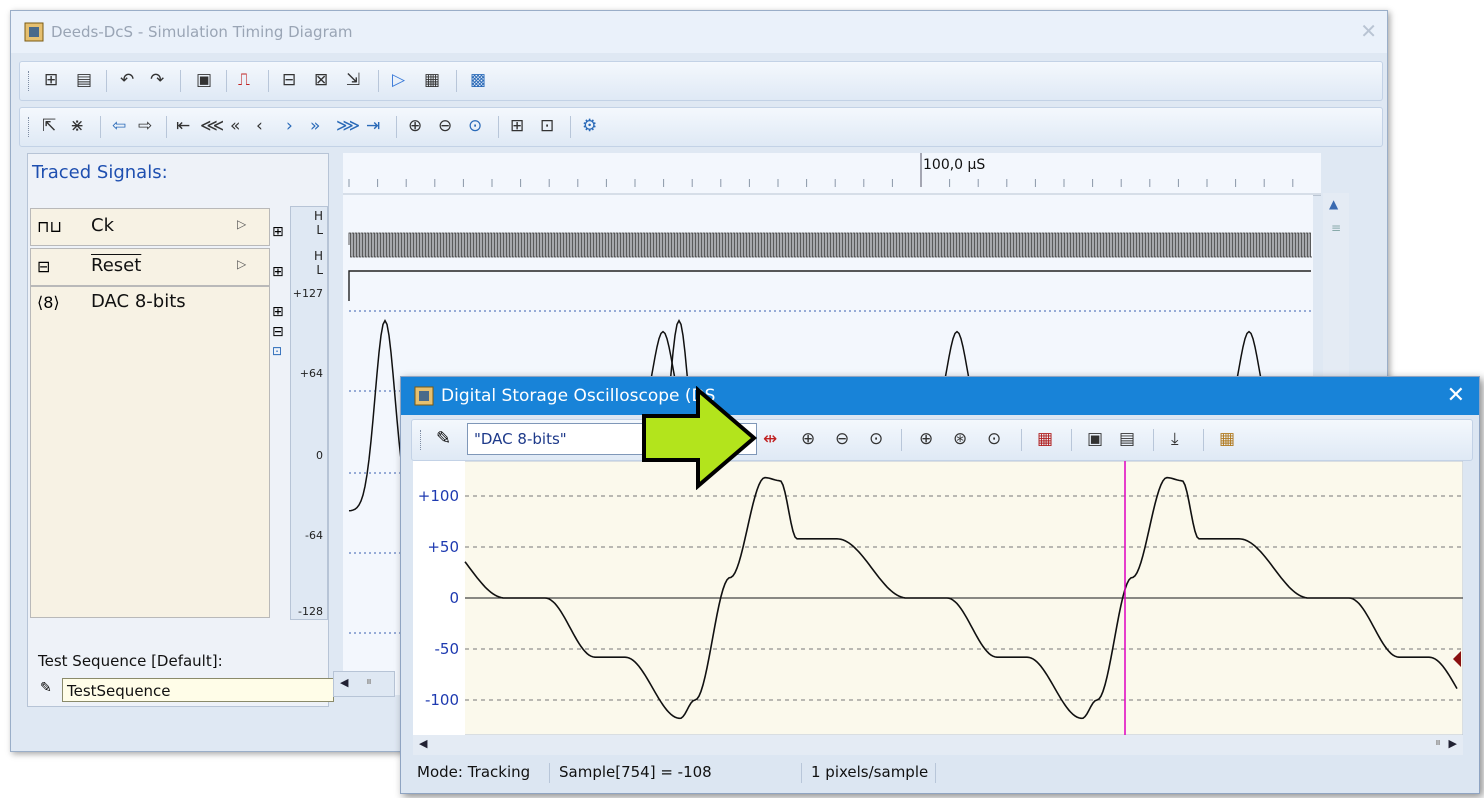 Image resolution: width=1484 pixels, height=798 pixels. Describe the element at coordinates (373, 126) in the screenshot. I see `end-icon: ⇥` at that location.